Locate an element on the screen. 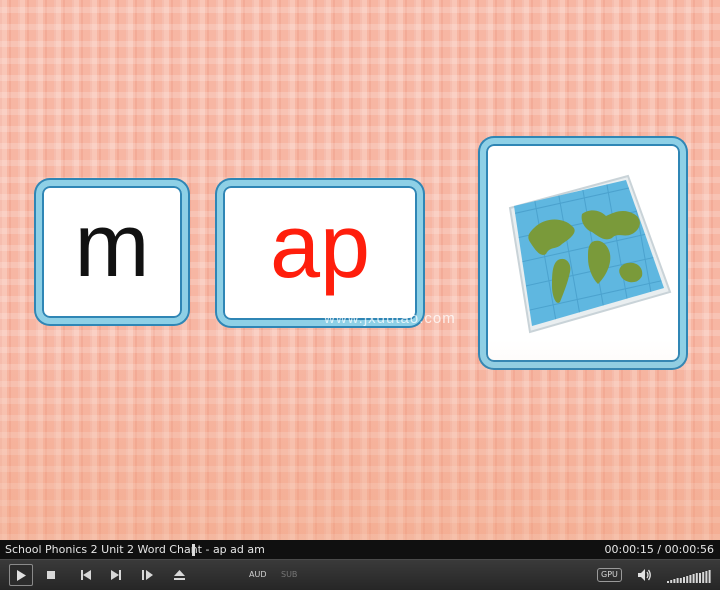  previous-icon is located at coordinates (86, 575).